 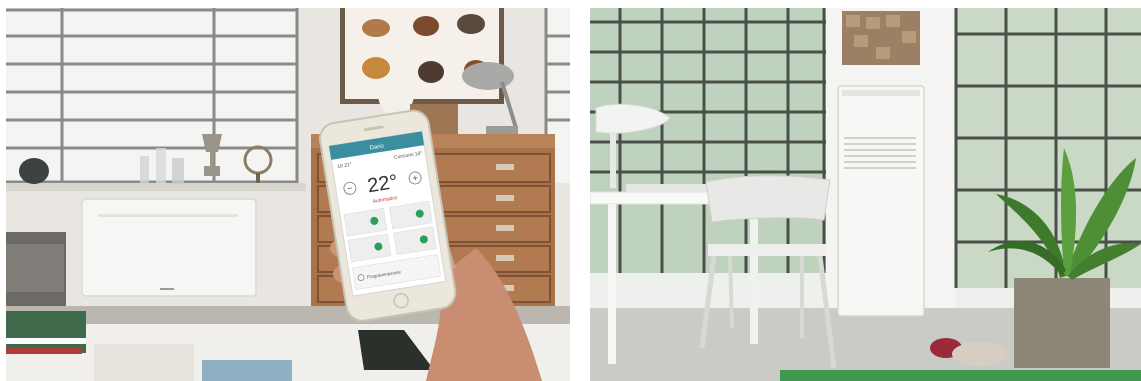 What do you see at coordinates (144, 362) in the screenshot?
I see `magazine` at bounding box center [144, 362].